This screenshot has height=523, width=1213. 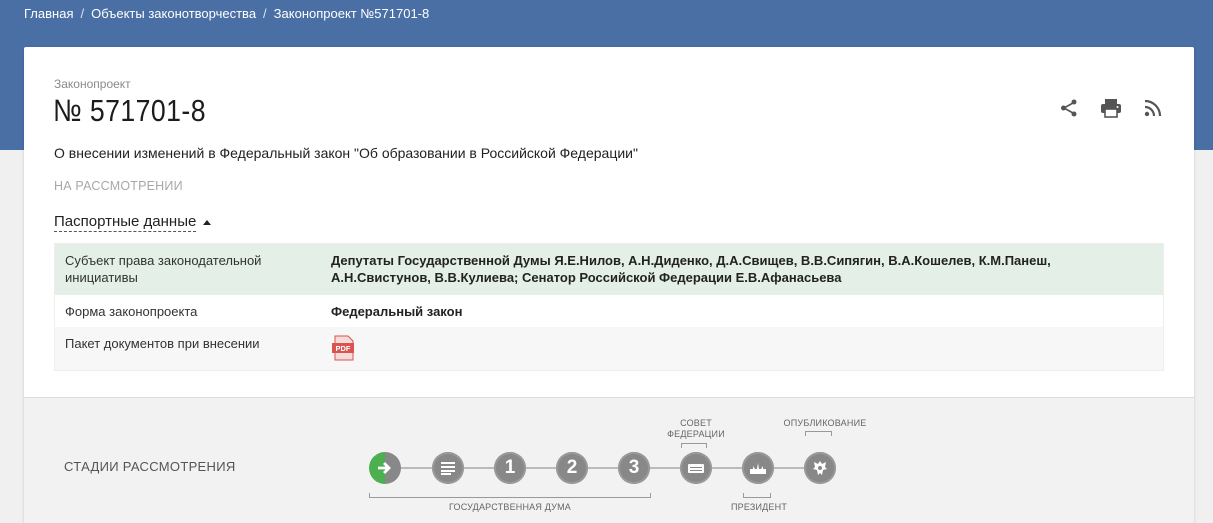 I want to click on stage-president, so click(x=758, y=468).